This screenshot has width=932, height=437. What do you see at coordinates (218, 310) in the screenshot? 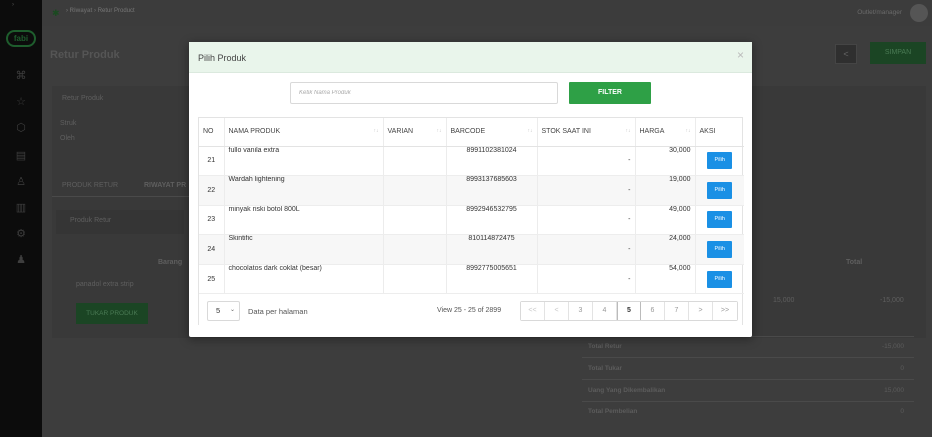
I see `per-page-value: 5` at bounding box center [218, 310].